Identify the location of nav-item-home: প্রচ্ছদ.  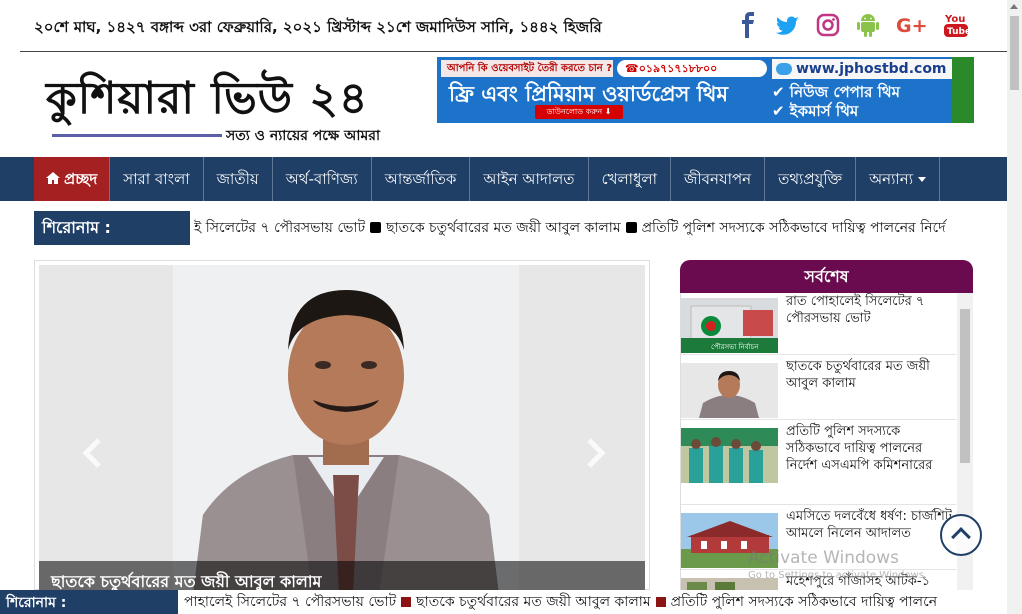
(72, 179).